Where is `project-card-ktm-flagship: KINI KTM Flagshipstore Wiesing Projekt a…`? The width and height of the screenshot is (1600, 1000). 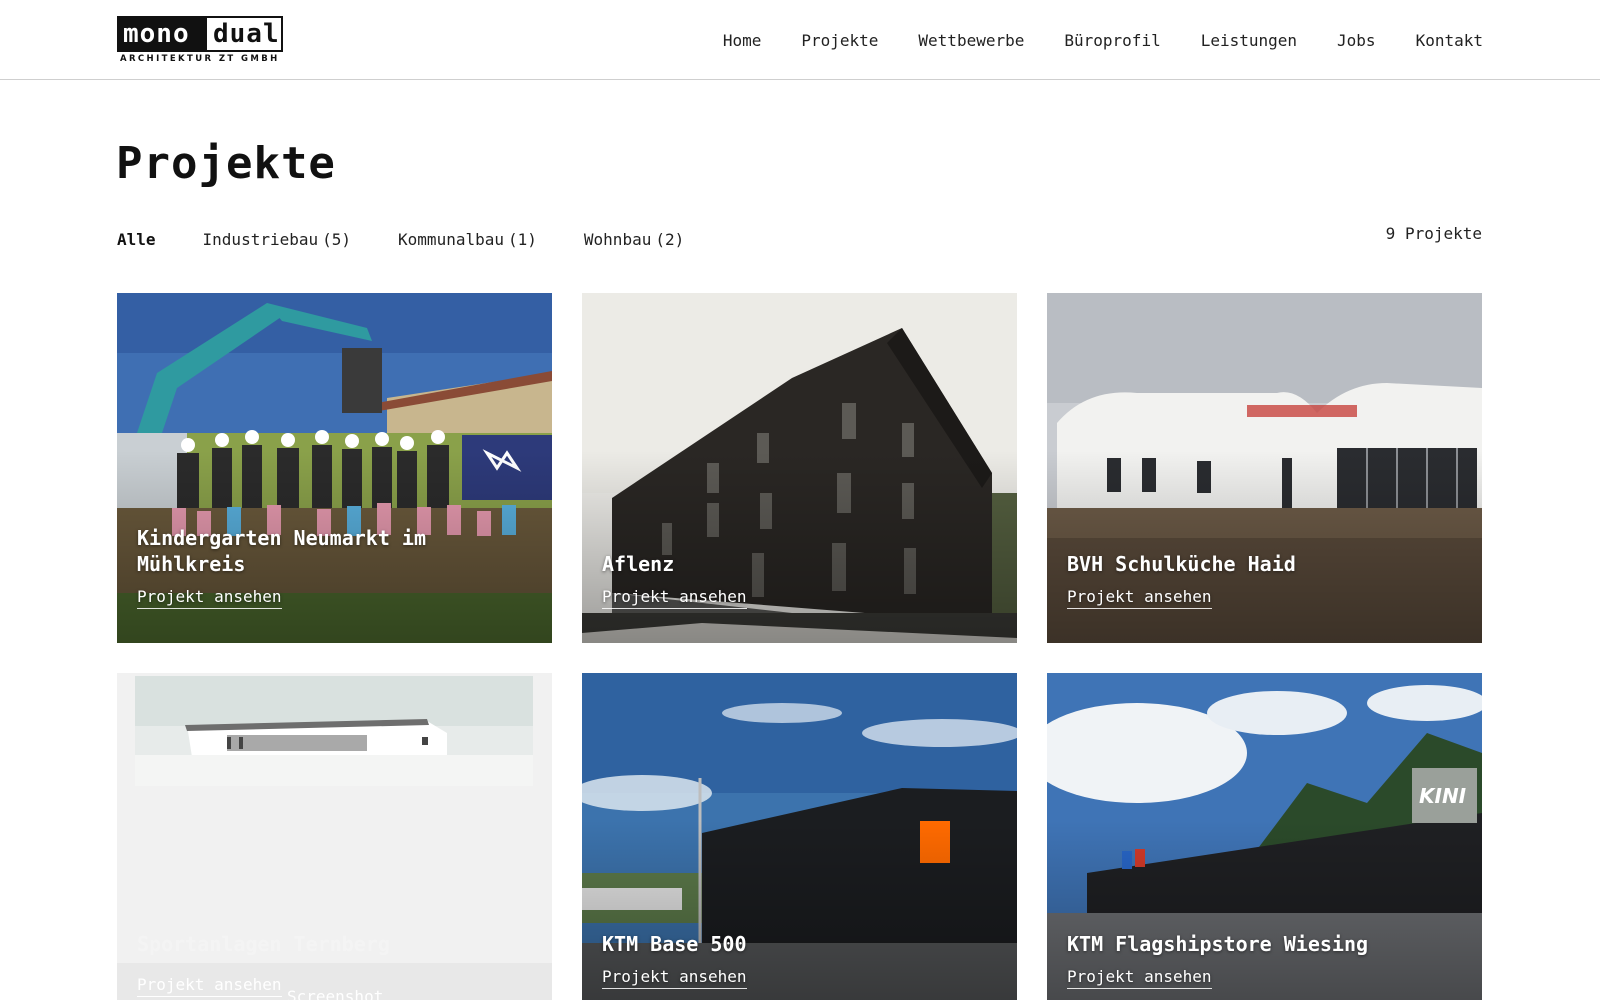
project-card-ktm-flagship: KINI KTM Flagshipstore Wiesing Projekt a… is located at coordinates (1264, 836).